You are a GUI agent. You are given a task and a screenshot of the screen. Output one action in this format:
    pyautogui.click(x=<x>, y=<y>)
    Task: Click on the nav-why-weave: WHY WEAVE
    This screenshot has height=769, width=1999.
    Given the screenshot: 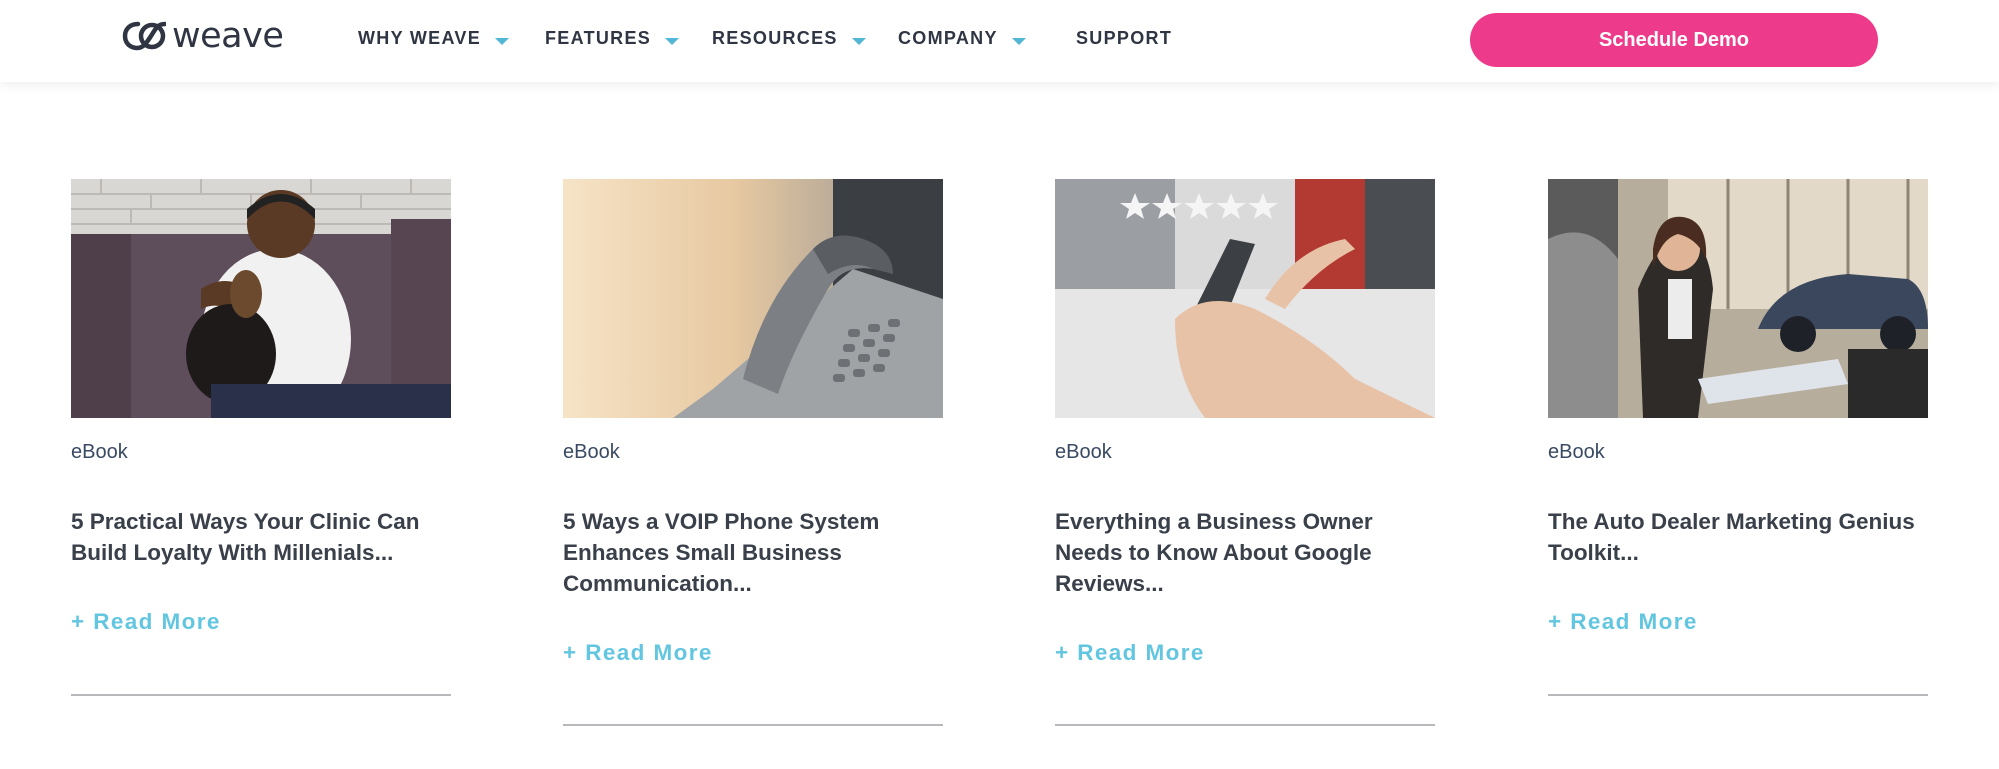 What is the action you would take?
    pyautogui.click(x=434, y=38)
    